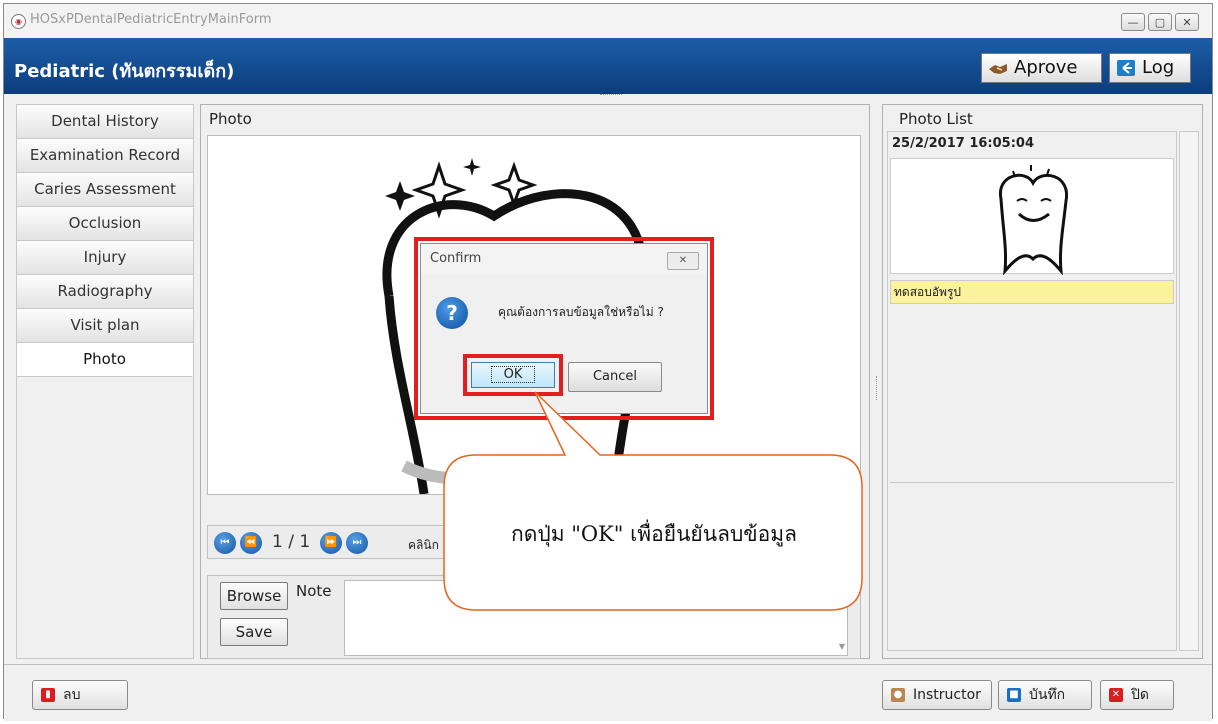 Image resolution: width=1218 pixels, height=724 pixels. I want to click on smiling-tooth-thumbnail, so click(1033, 220).